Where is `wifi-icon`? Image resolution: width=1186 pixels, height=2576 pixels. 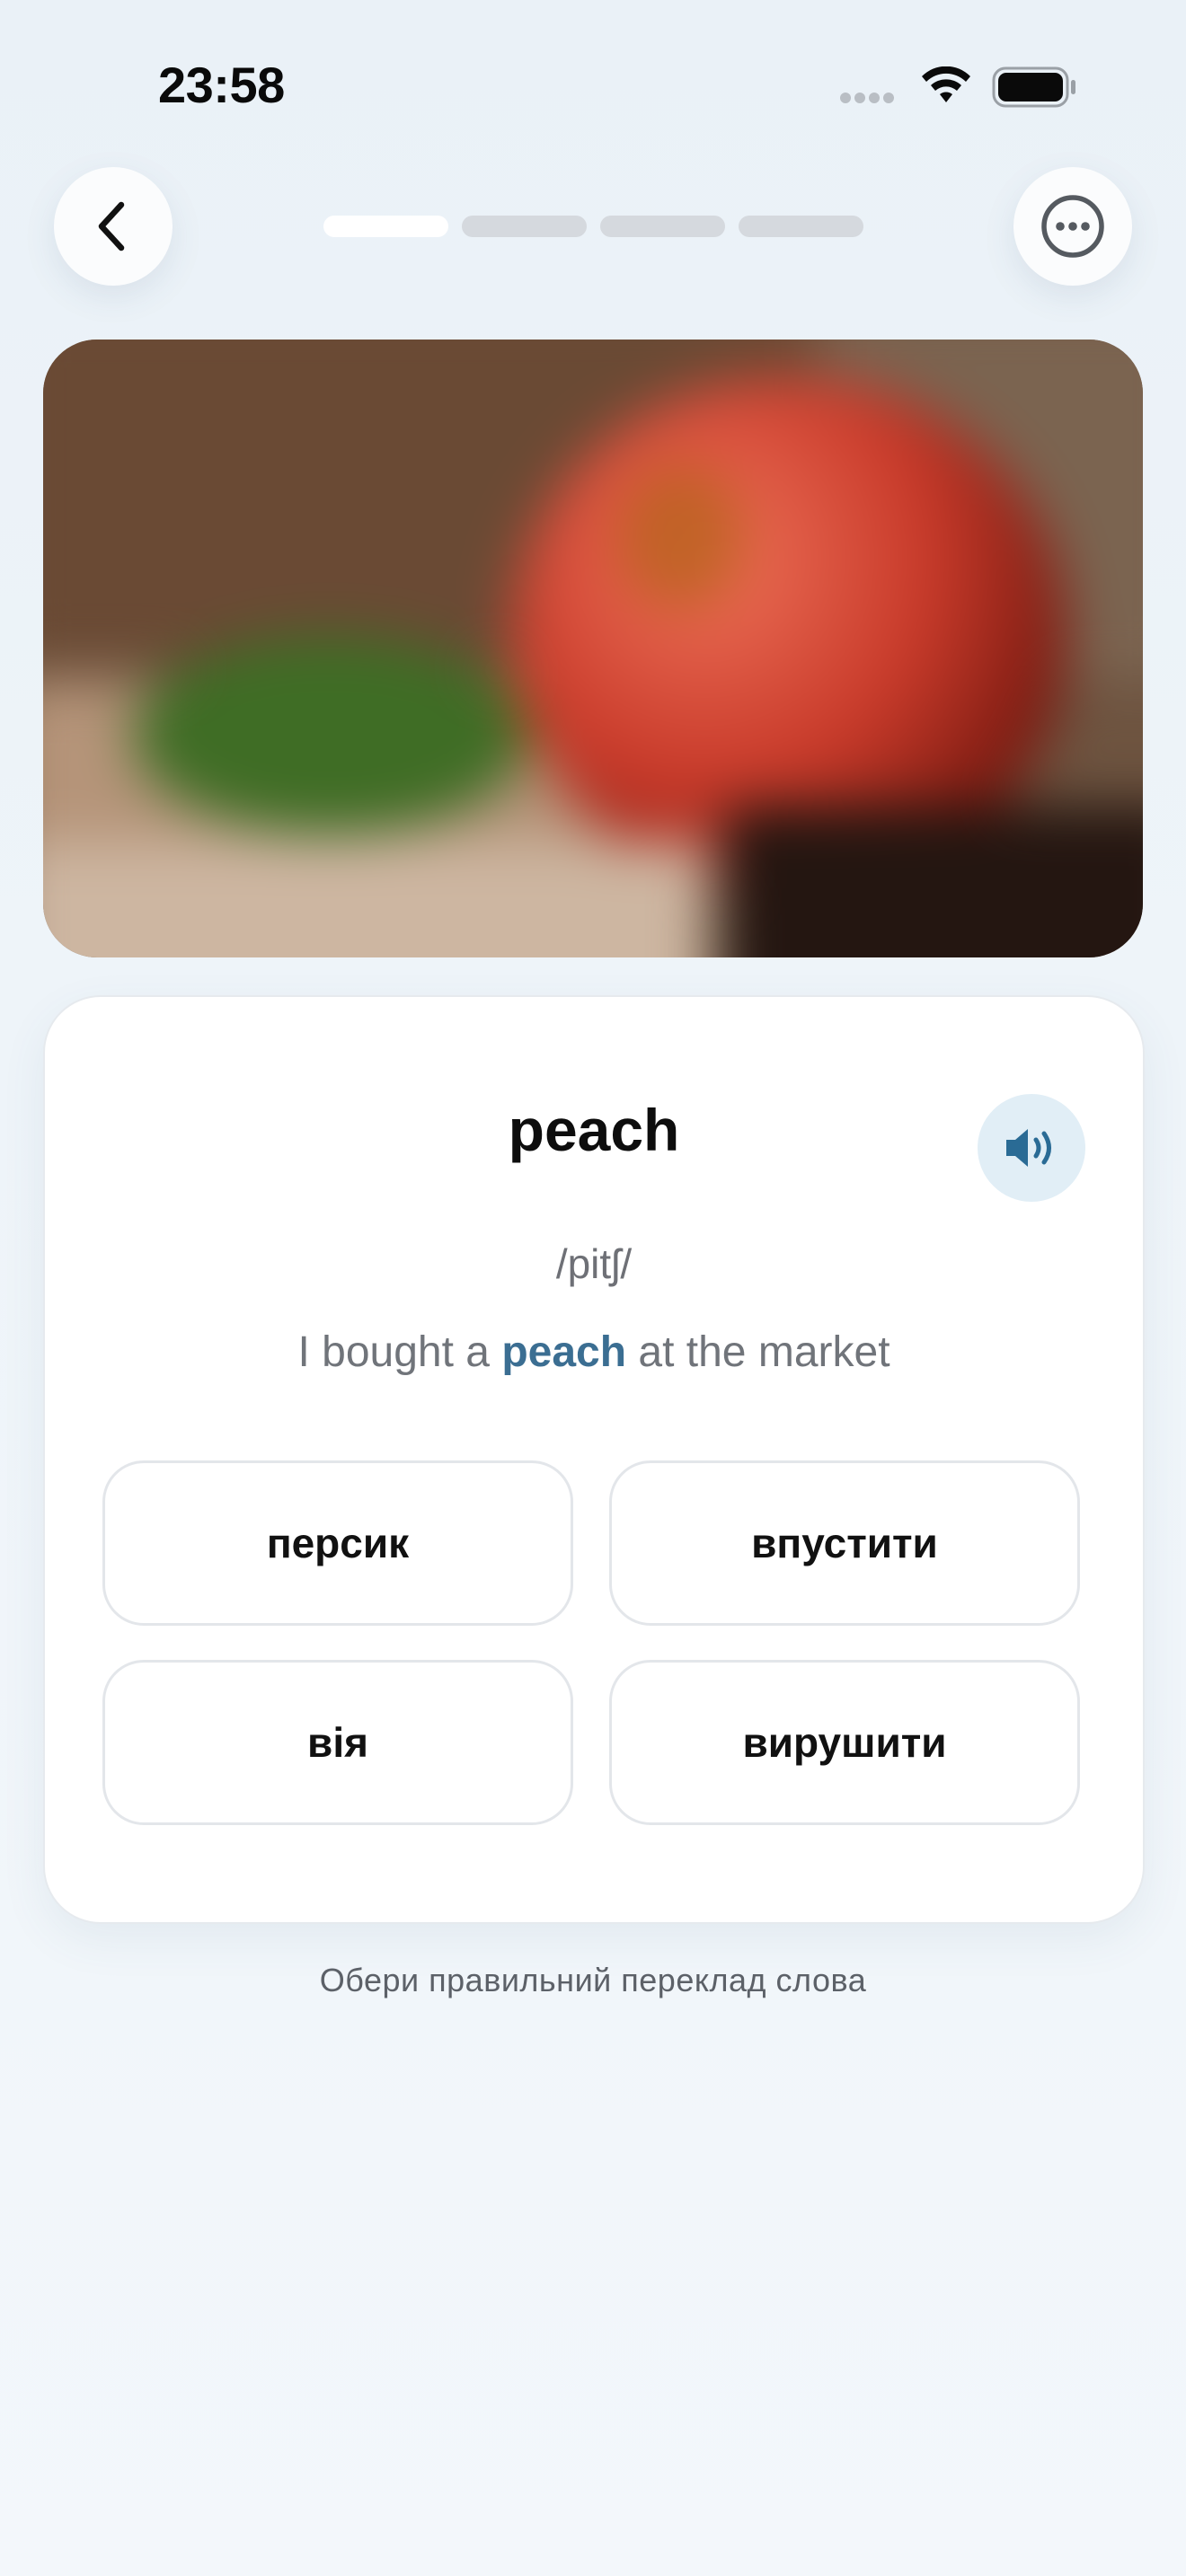
wifi-icon is located at coordinates (946, 88).